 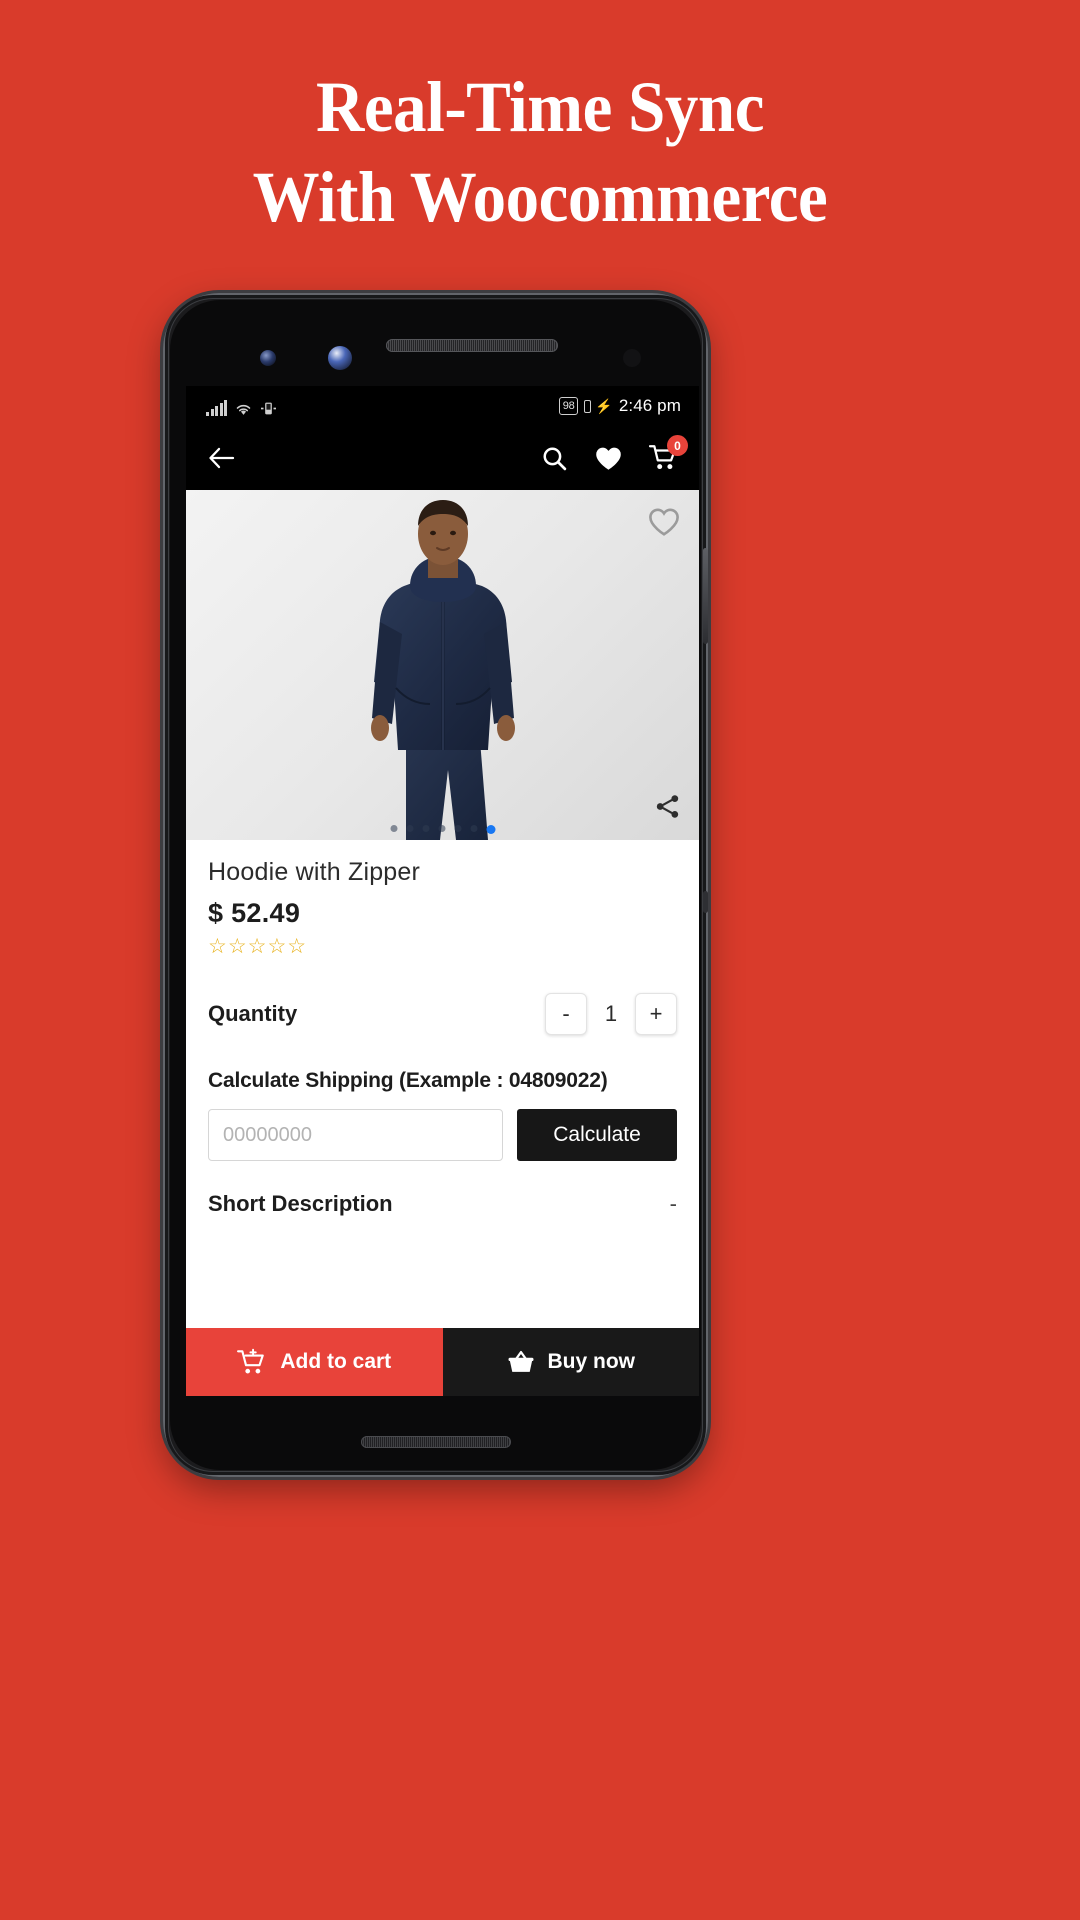 I want to click on quantity-decrement-button: -, so click(x=566, y=1014).